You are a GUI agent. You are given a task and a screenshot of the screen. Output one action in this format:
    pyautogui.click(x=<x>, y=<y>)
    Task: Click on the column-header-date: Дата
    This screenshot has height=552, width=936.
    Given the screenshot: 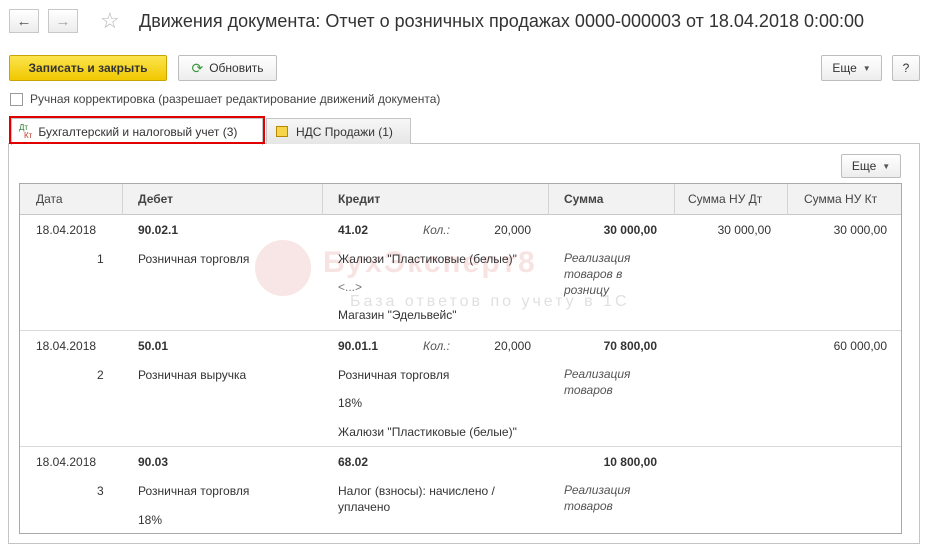 What is the action you would take?
    pyautogui.click(x=49, y=199)
    